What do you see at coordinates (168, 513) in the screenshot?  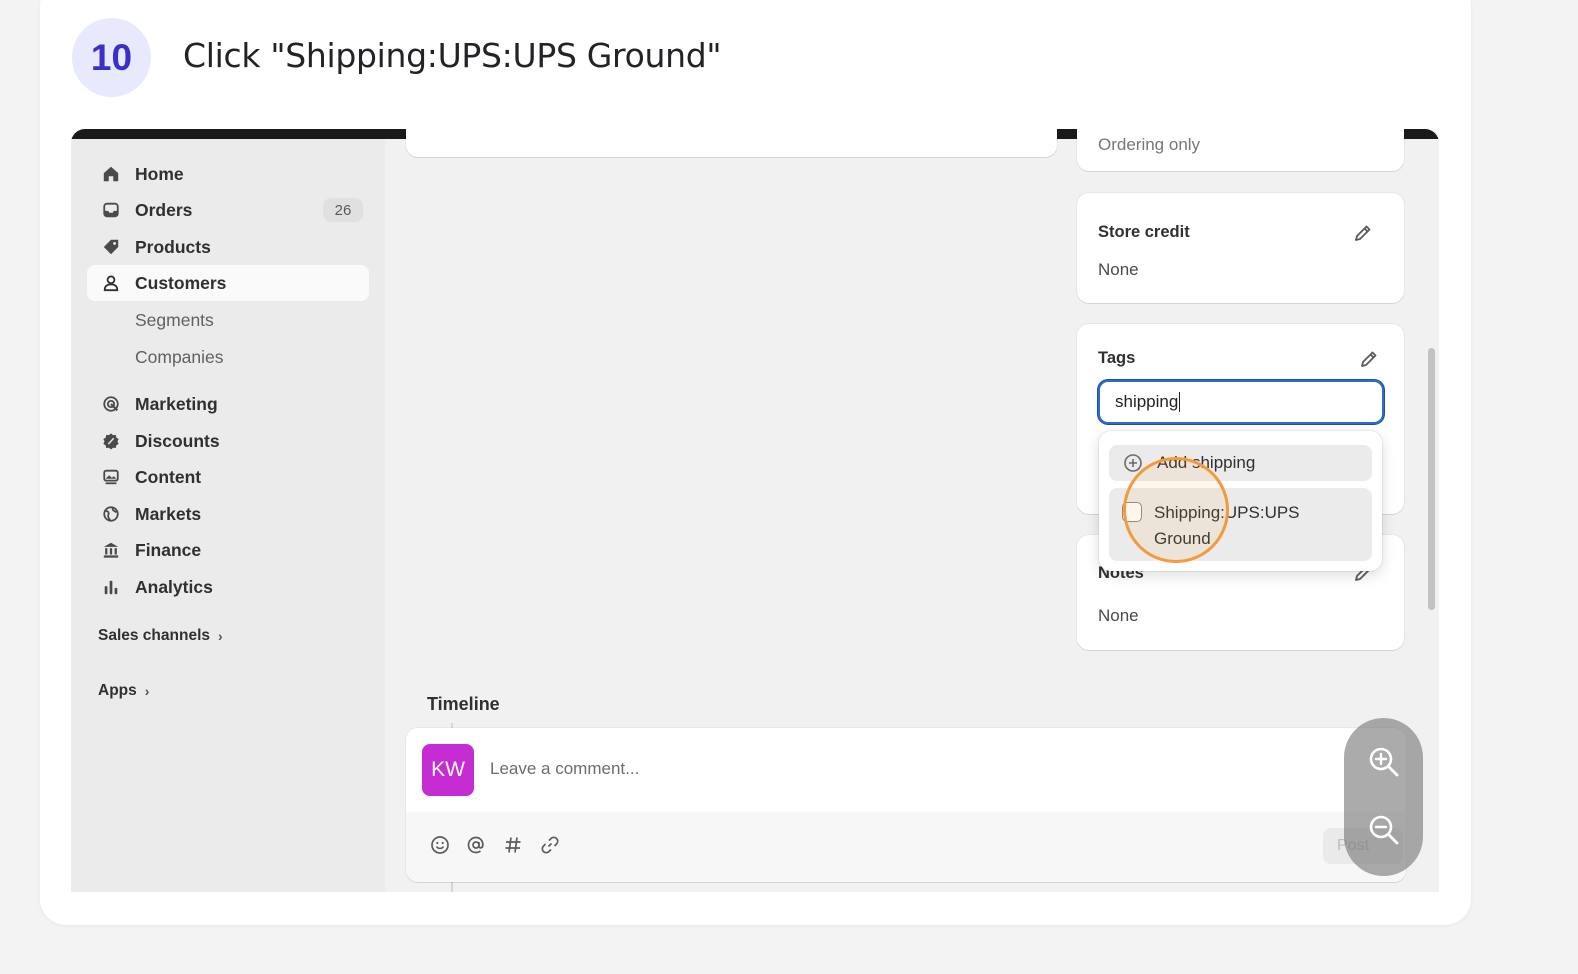 I see `sidebar-item-label: Markets` at bounding box center [168, 513].